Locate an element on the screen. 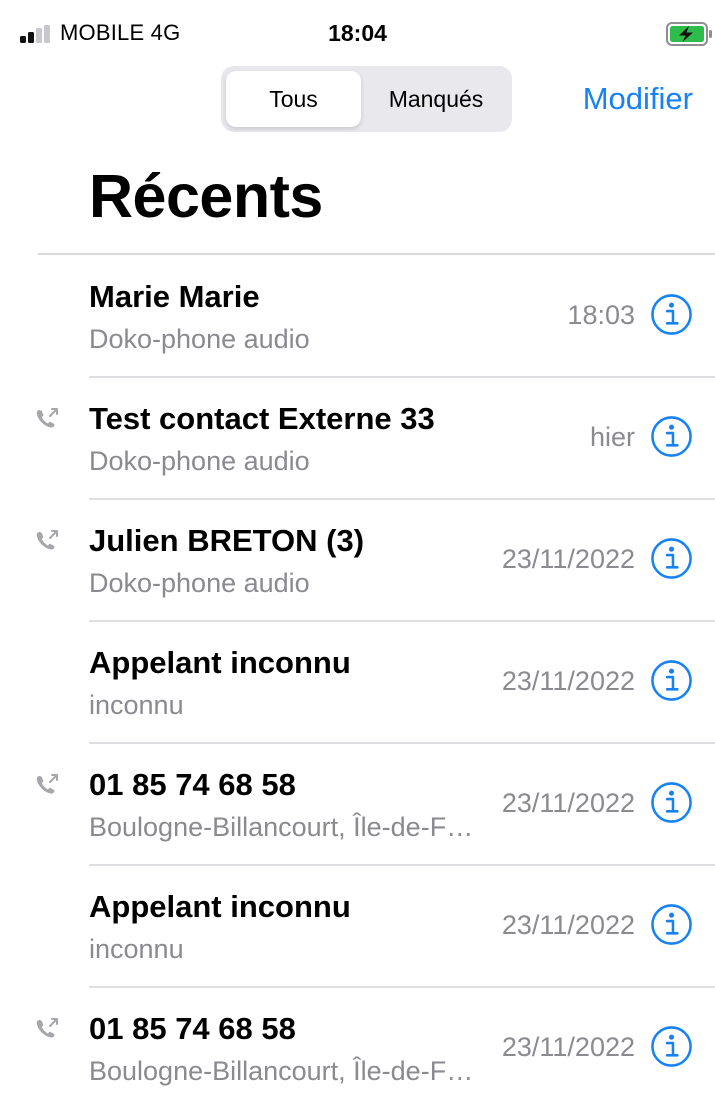  contact-name: Julien BRETON (3) is located at coordinates (227, 540).